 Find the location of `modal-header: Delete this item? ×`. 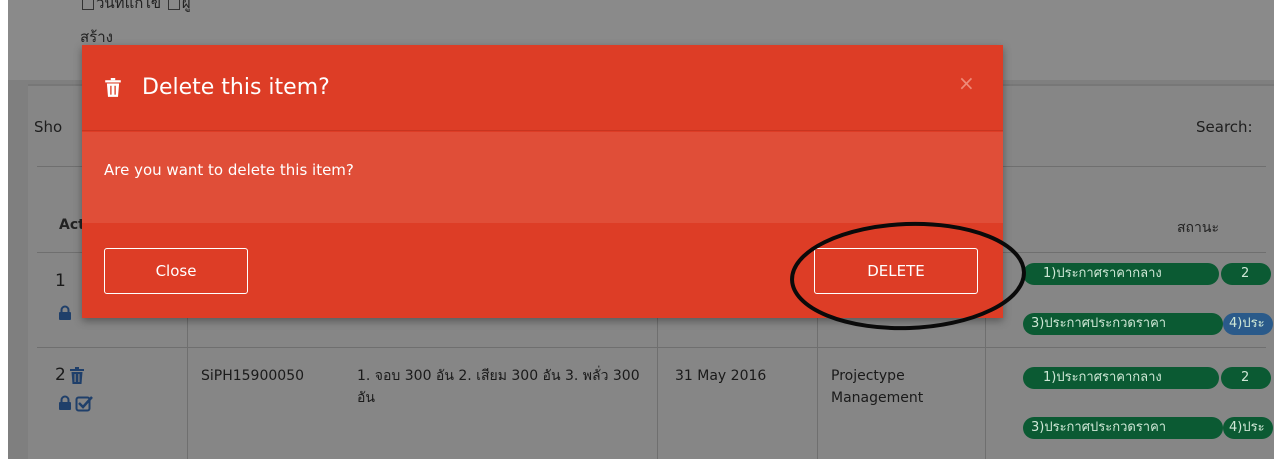

modal-header: Delete this item? × is located at coordinates (542, 88).